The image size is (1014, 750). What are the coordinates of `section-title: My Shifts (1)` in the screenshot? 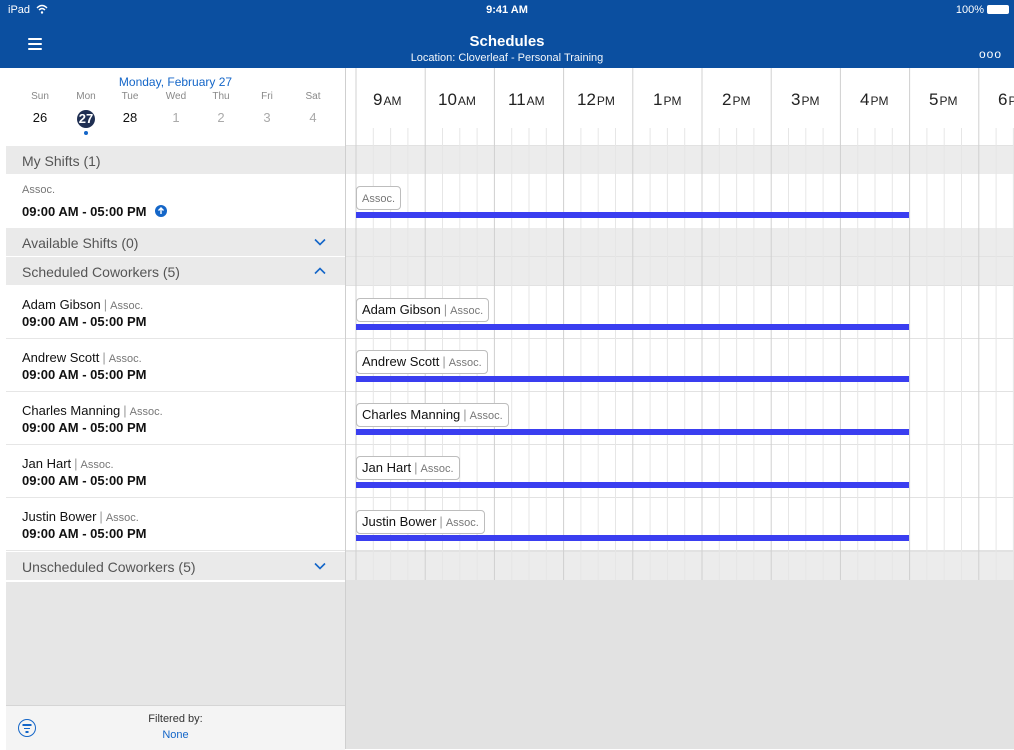 It's located at (61, 161).